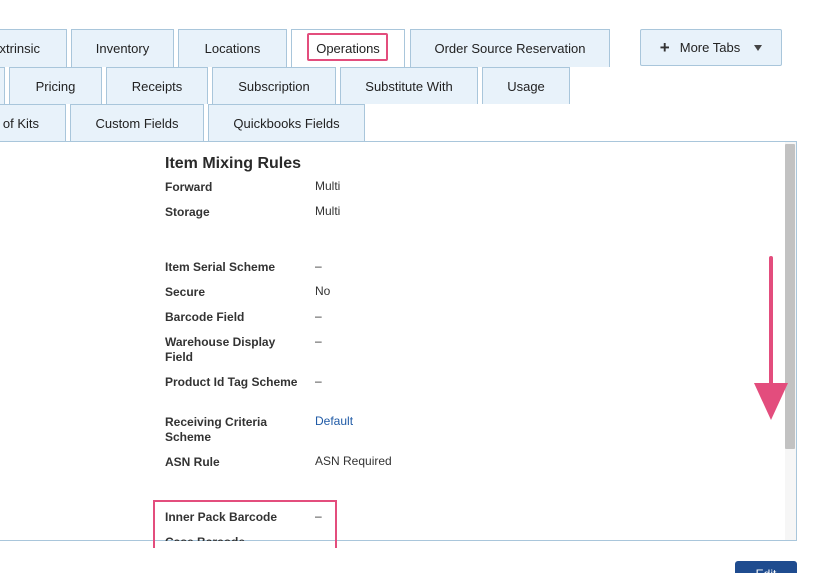  I want to click on tab-label: Pricing, so click(55, 86).